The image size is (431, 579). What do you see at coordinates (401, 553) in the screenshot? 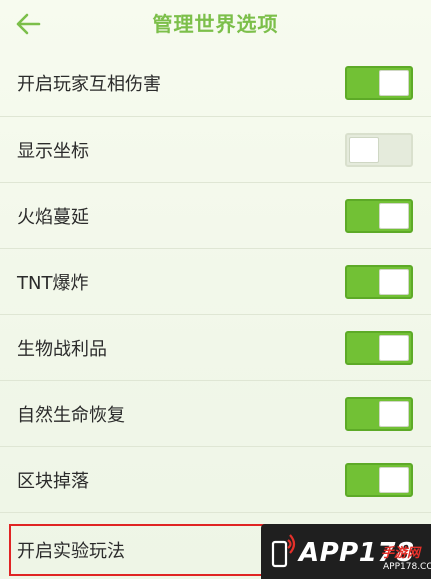
I see `watermark-suffix: 手游网` at bounding box center [401, 553].